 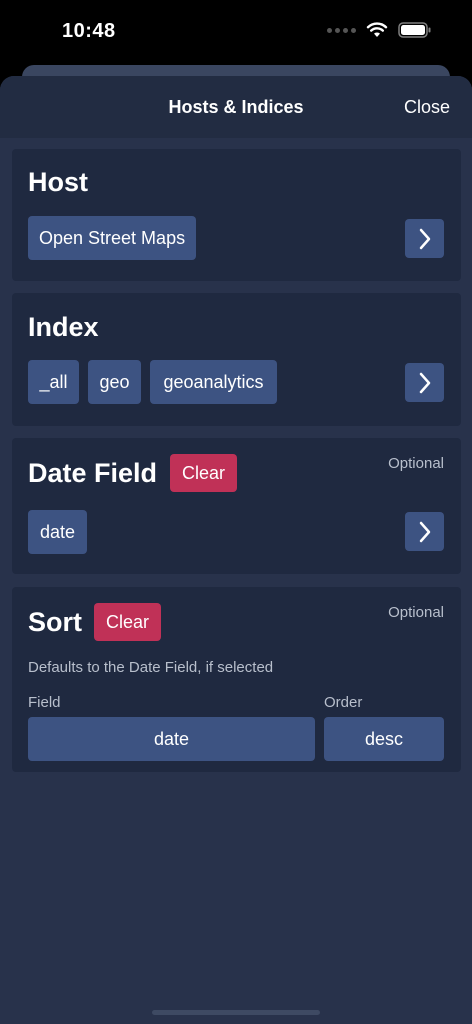 I want to click on index-title: Index, so click(x=63, y=327).